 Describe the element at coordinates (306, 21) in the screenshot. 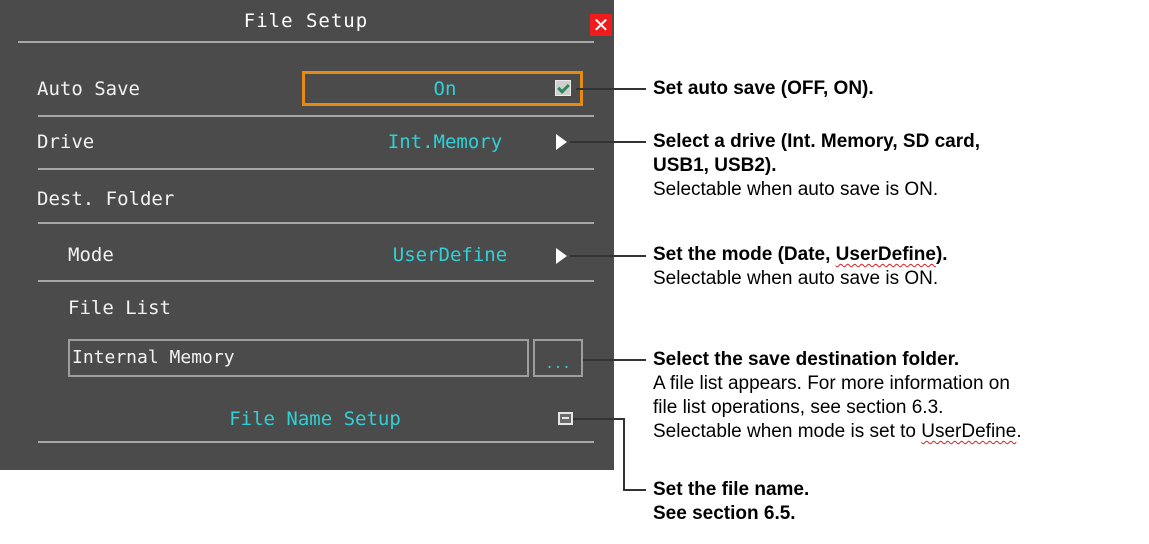

I see `dialog-title: File Setup` at that location.